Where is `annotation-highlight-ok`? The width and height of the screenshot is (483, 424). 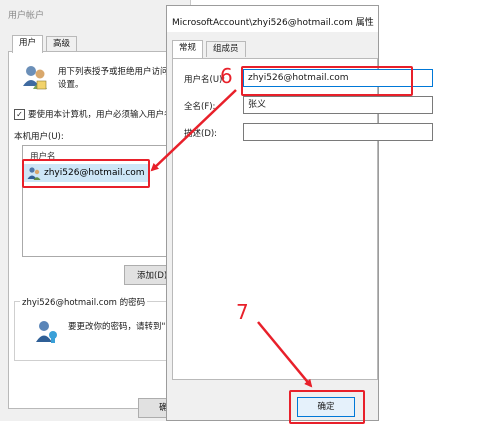
annotation-highlight-ok is located at coordinates (327, 407).